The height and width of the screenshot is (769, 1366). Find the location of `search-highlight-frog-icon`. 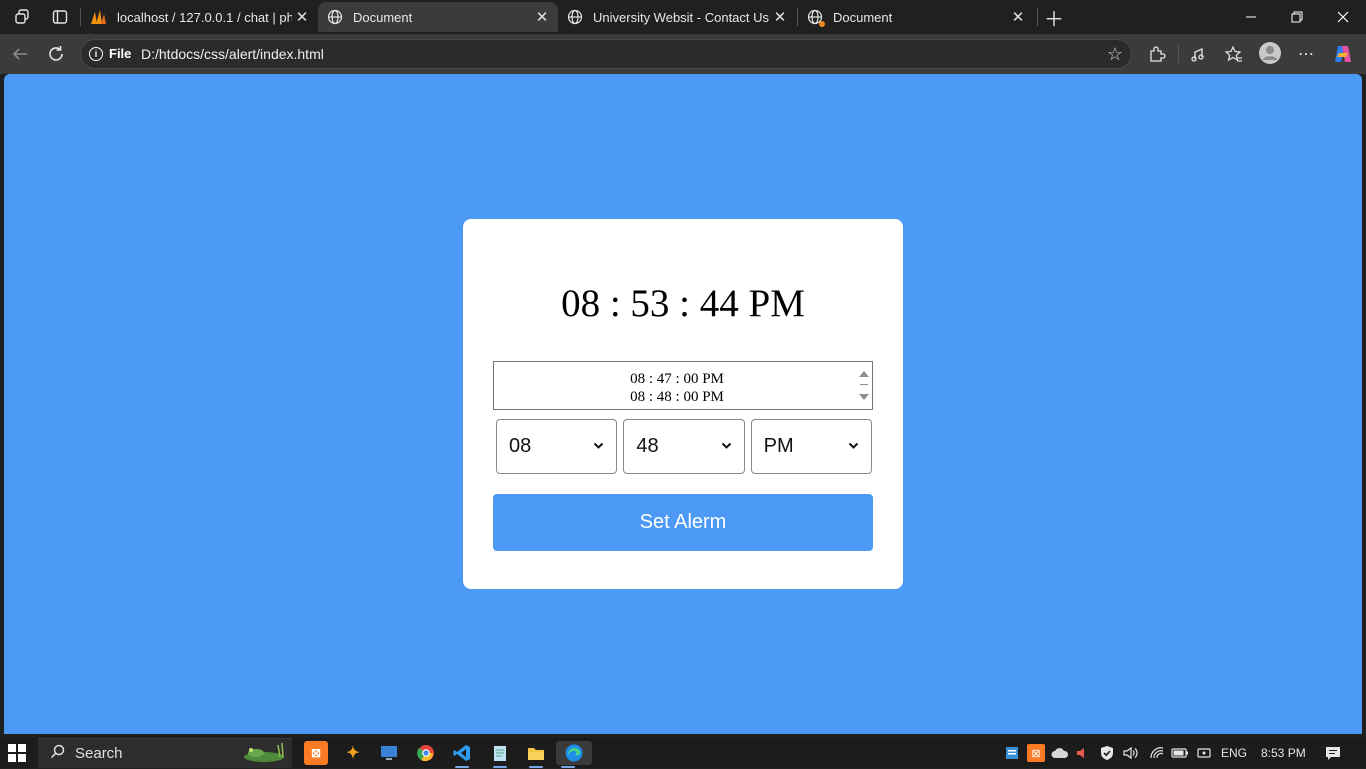

search-highlight-frog-icon is located at coordinates (264, 753).